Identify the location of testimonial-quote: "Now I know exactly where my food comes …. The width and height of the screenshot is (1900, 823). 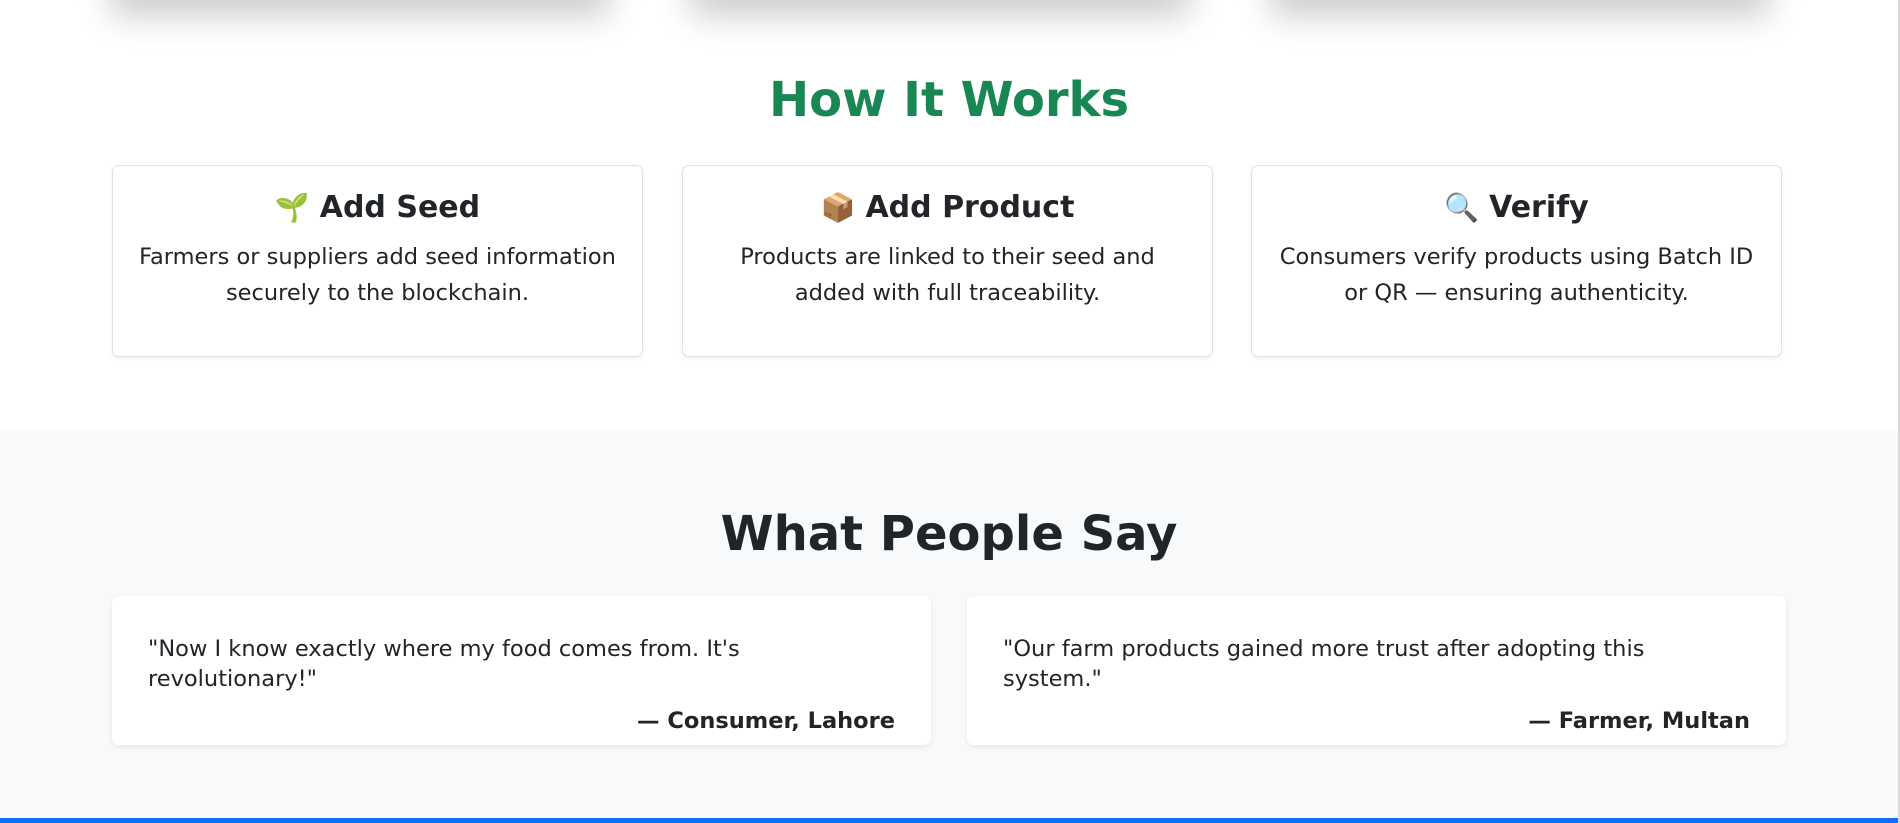
(444, 664).